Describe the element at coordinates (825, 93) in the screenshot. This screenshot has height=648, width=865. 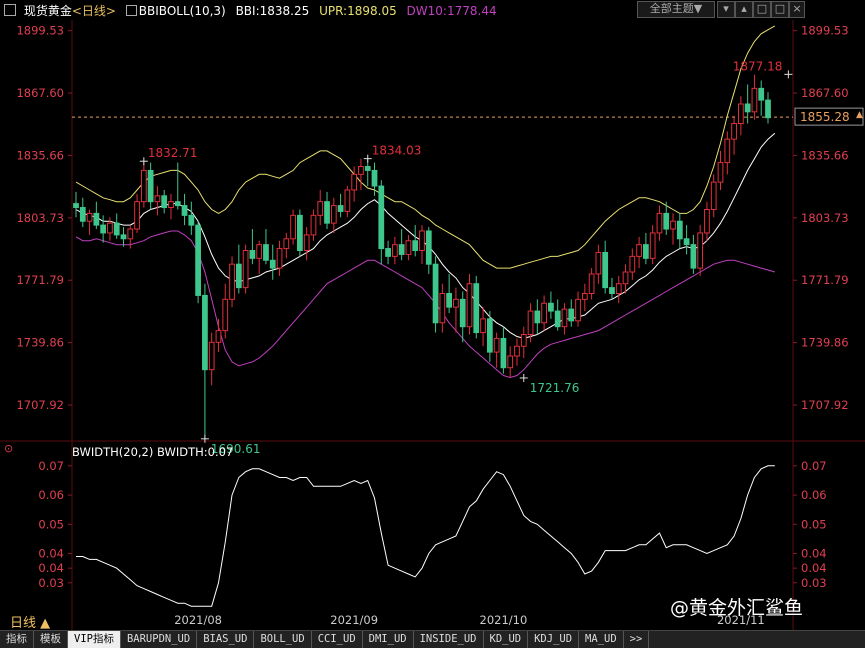
I see `price-axis-label-right: 1867.60` at that location.